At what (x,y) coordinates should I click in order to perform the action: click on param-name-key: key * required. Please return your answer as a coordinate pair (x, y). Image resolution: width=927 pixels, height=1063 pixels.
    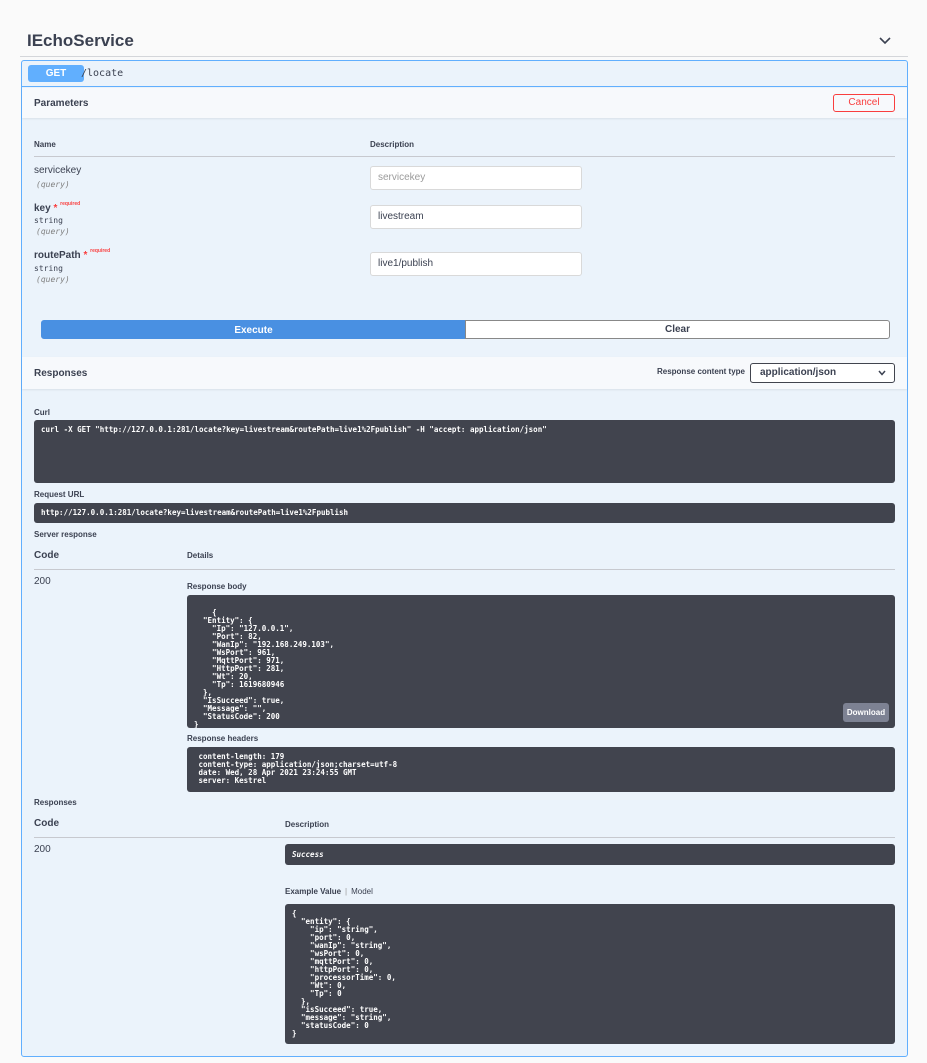
    Looking at the image, I should click on (57, 207).